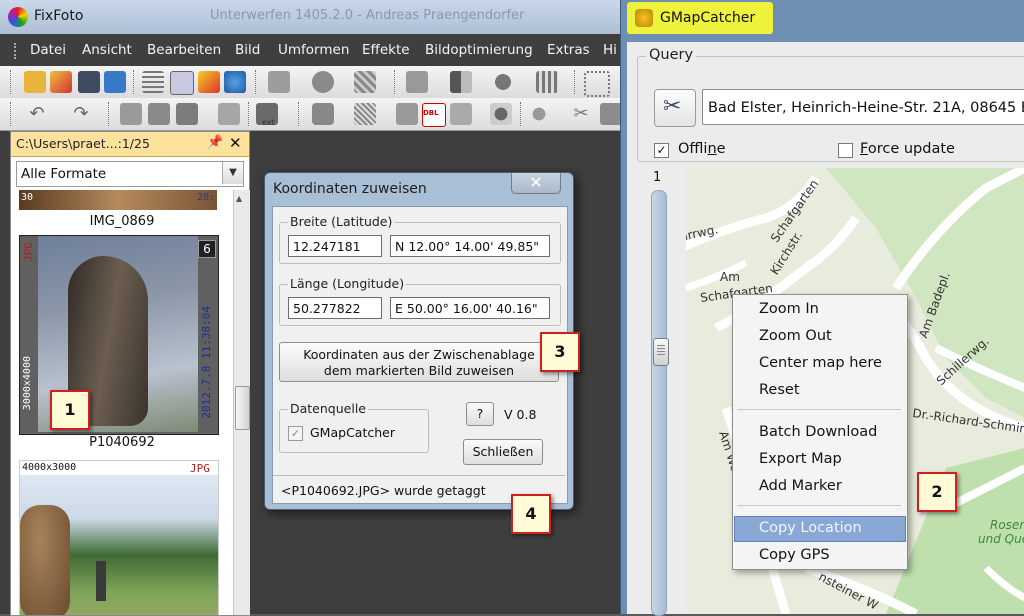  I want to click on toolbar-grip, so click(11, 82).